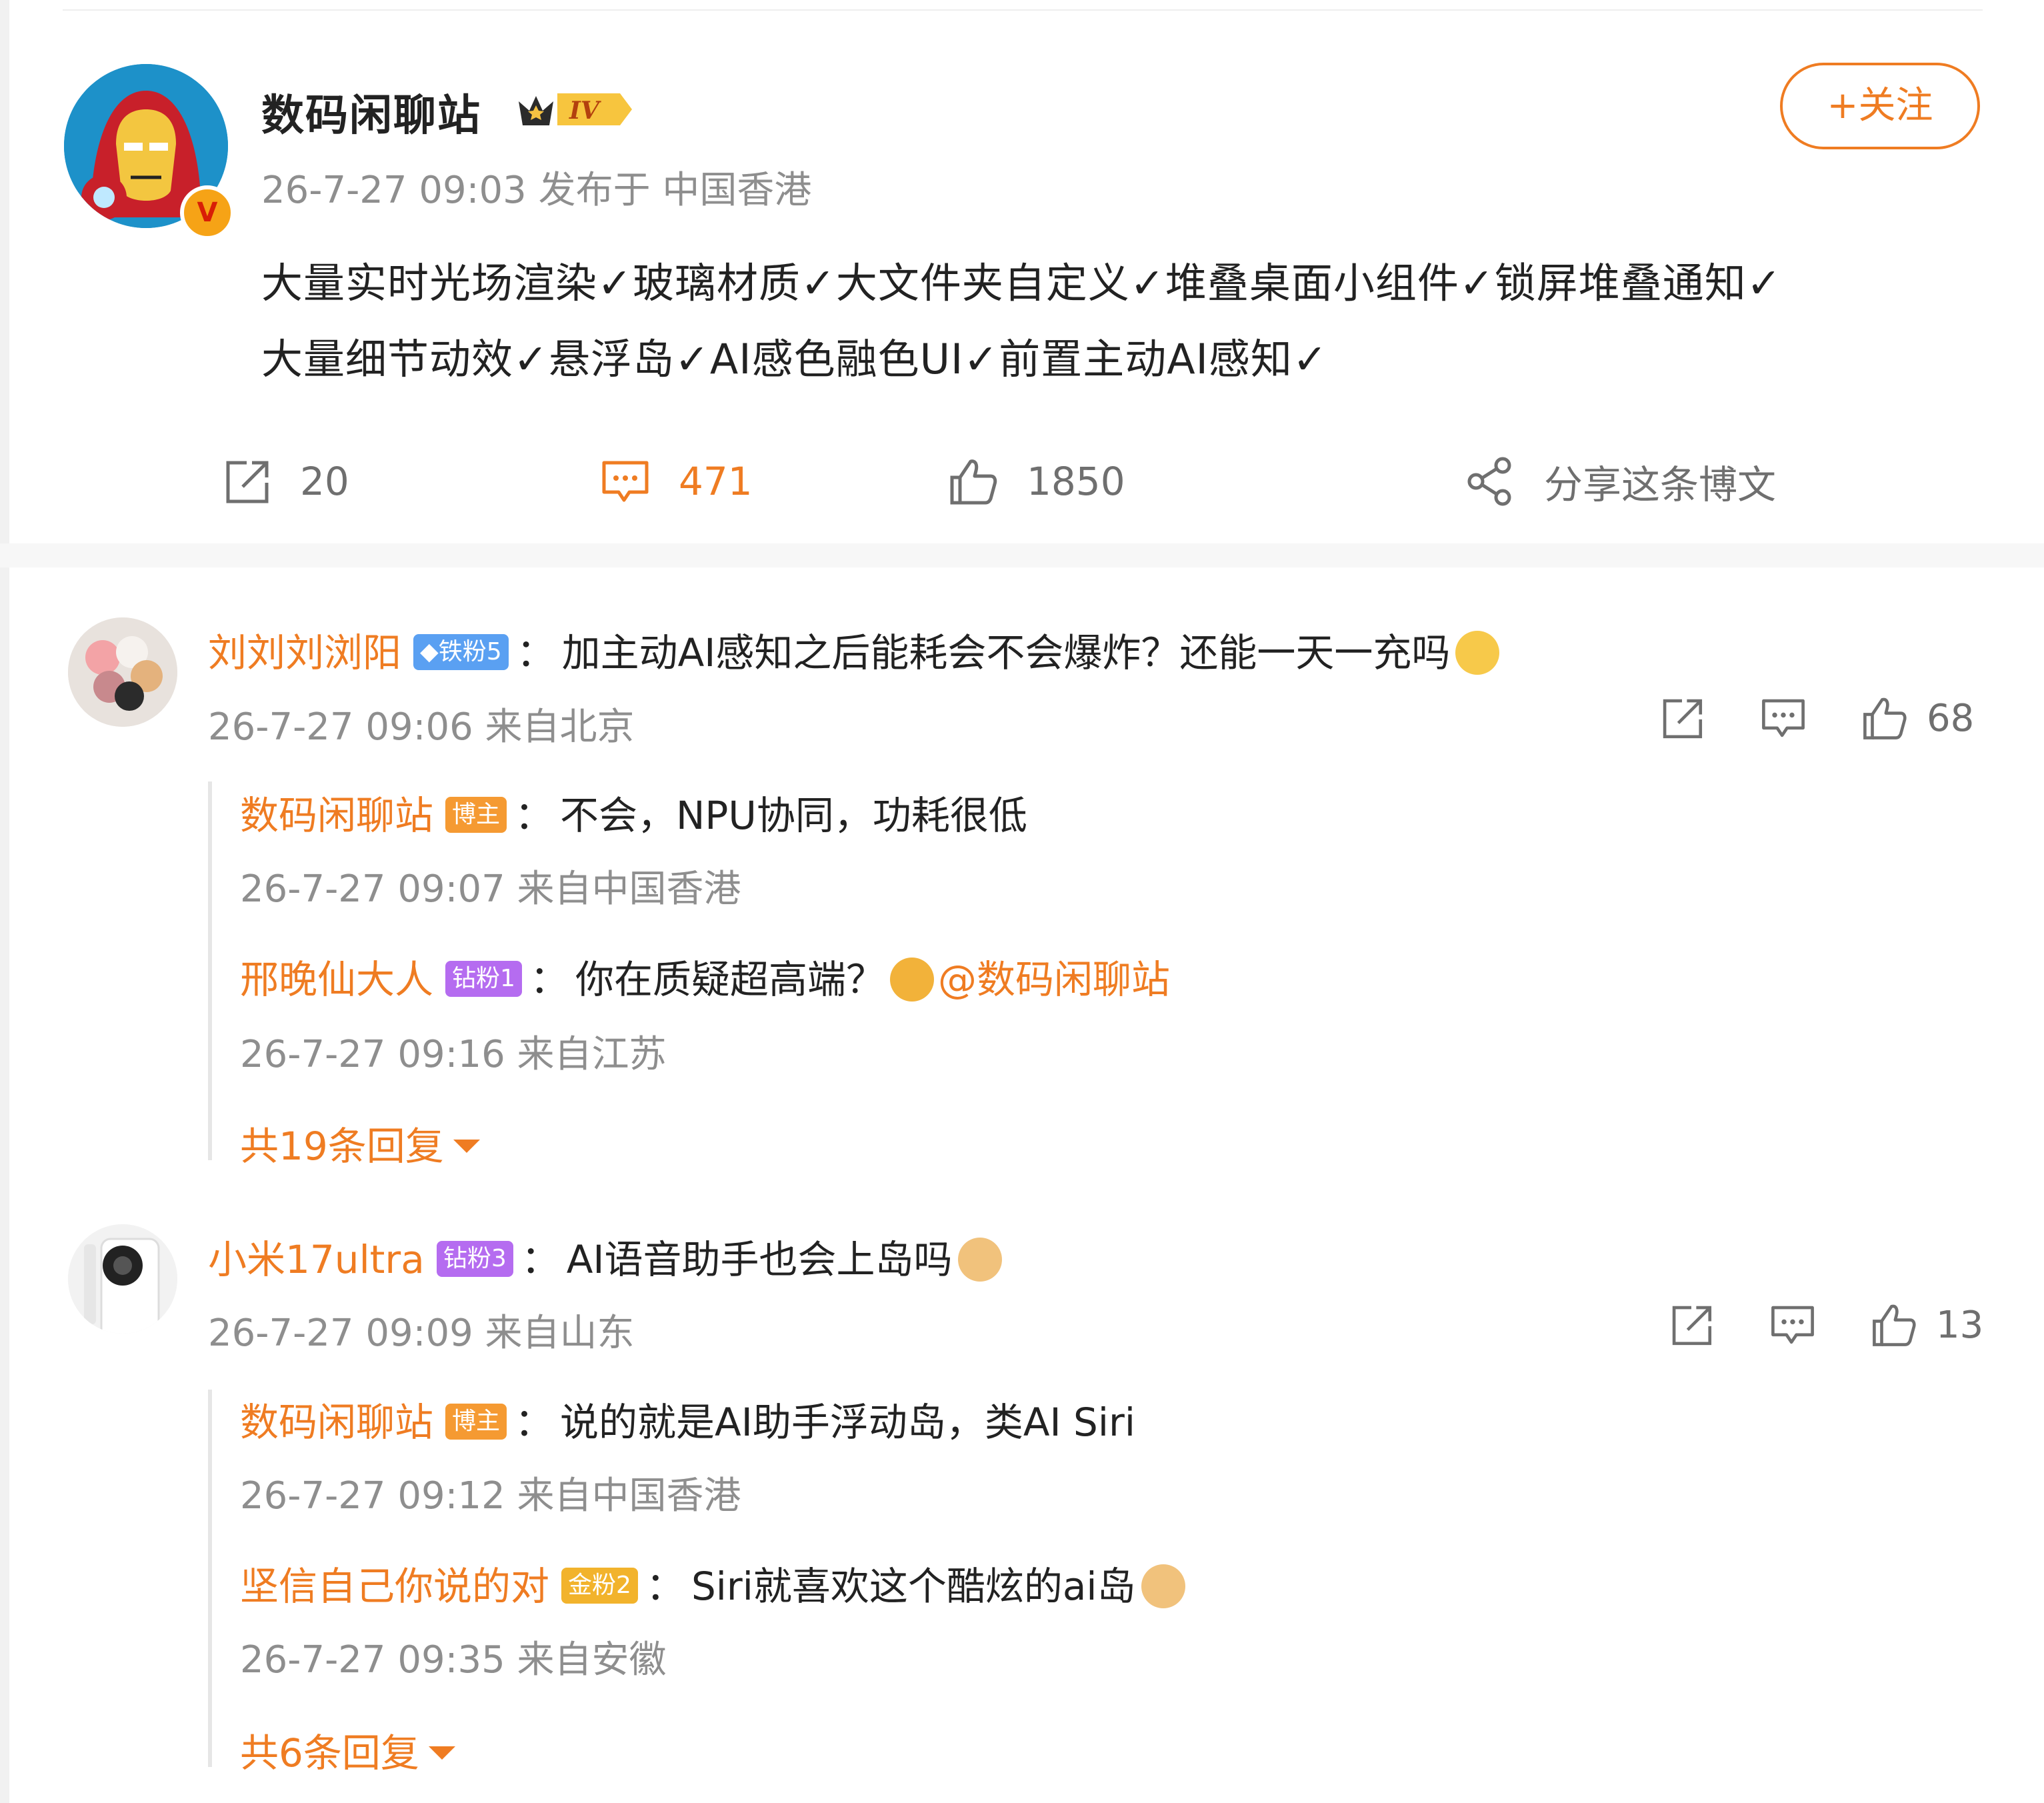  Describe the element at coordinates (4, 901) in the screenshot. I see `left-edge` at that location.